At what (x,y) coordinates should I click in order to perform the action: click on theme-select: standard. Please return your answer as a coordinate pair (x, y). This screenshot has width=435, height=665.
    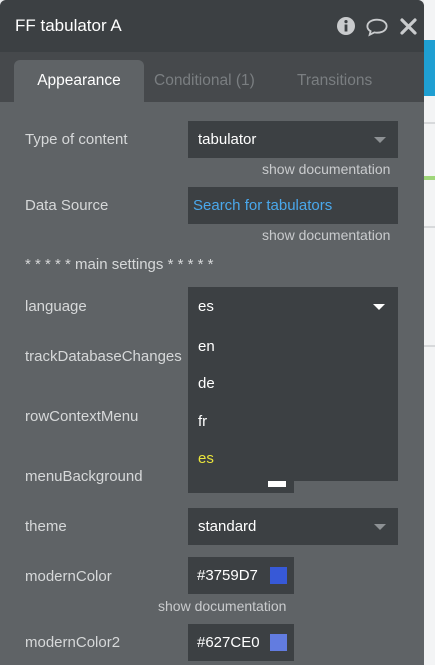
    Looking at the image, I should click on (293, 526).